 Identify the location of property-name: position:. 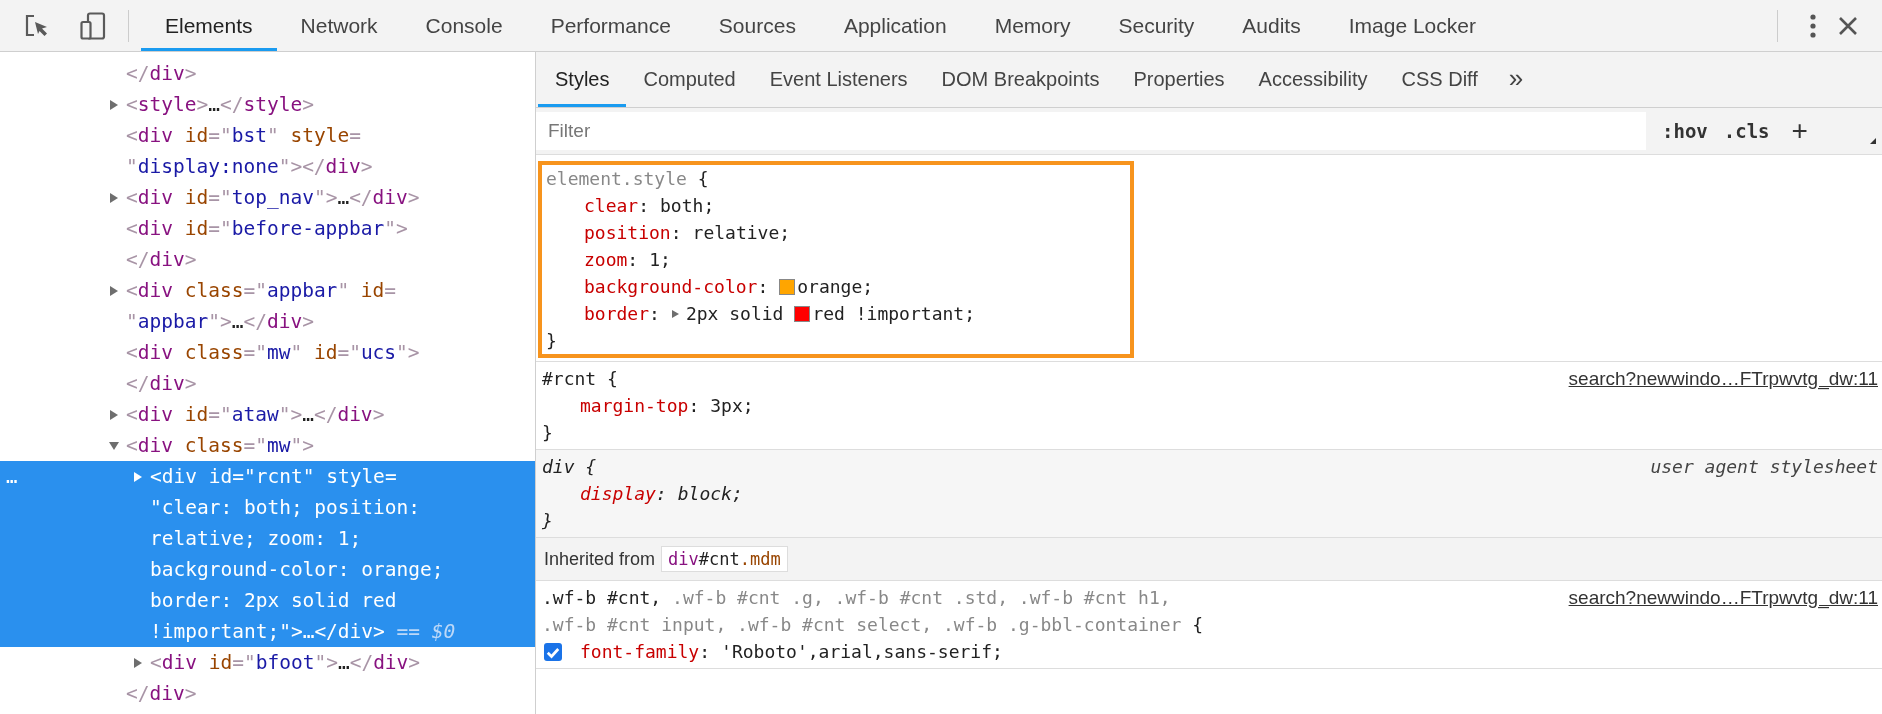
(633, 233).